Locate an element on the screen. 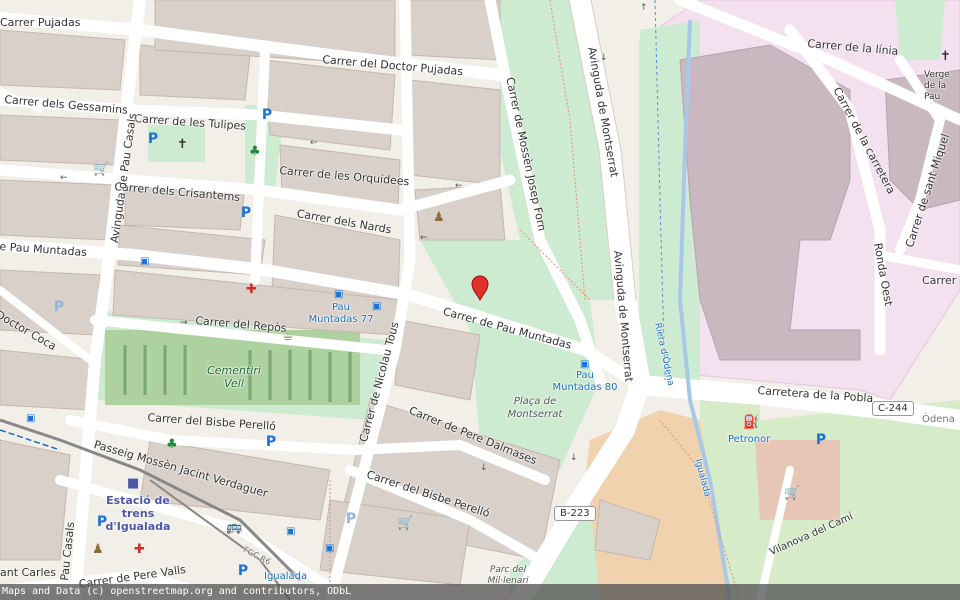 The height and width of the screenshot is (600, 960). bus-stop-label: Pau Muntadas 77 is located at coordinates (341, 313).